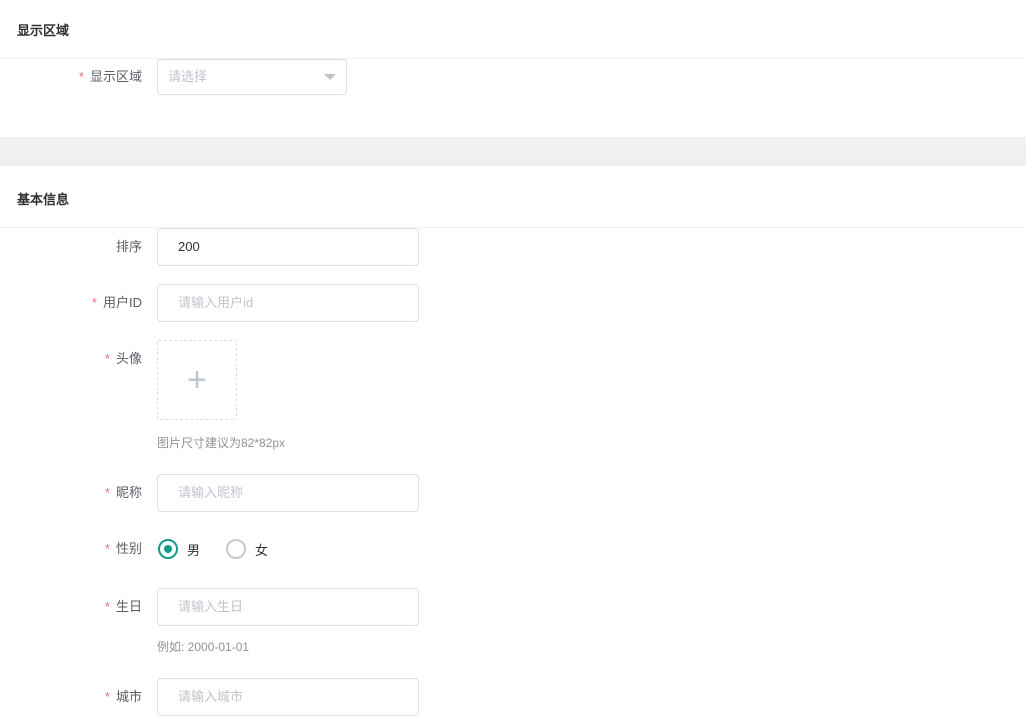 The width and height of the screenshot is (1026, 726). I want to click on user-id-input: 请输入用户id, so click(288, 303).